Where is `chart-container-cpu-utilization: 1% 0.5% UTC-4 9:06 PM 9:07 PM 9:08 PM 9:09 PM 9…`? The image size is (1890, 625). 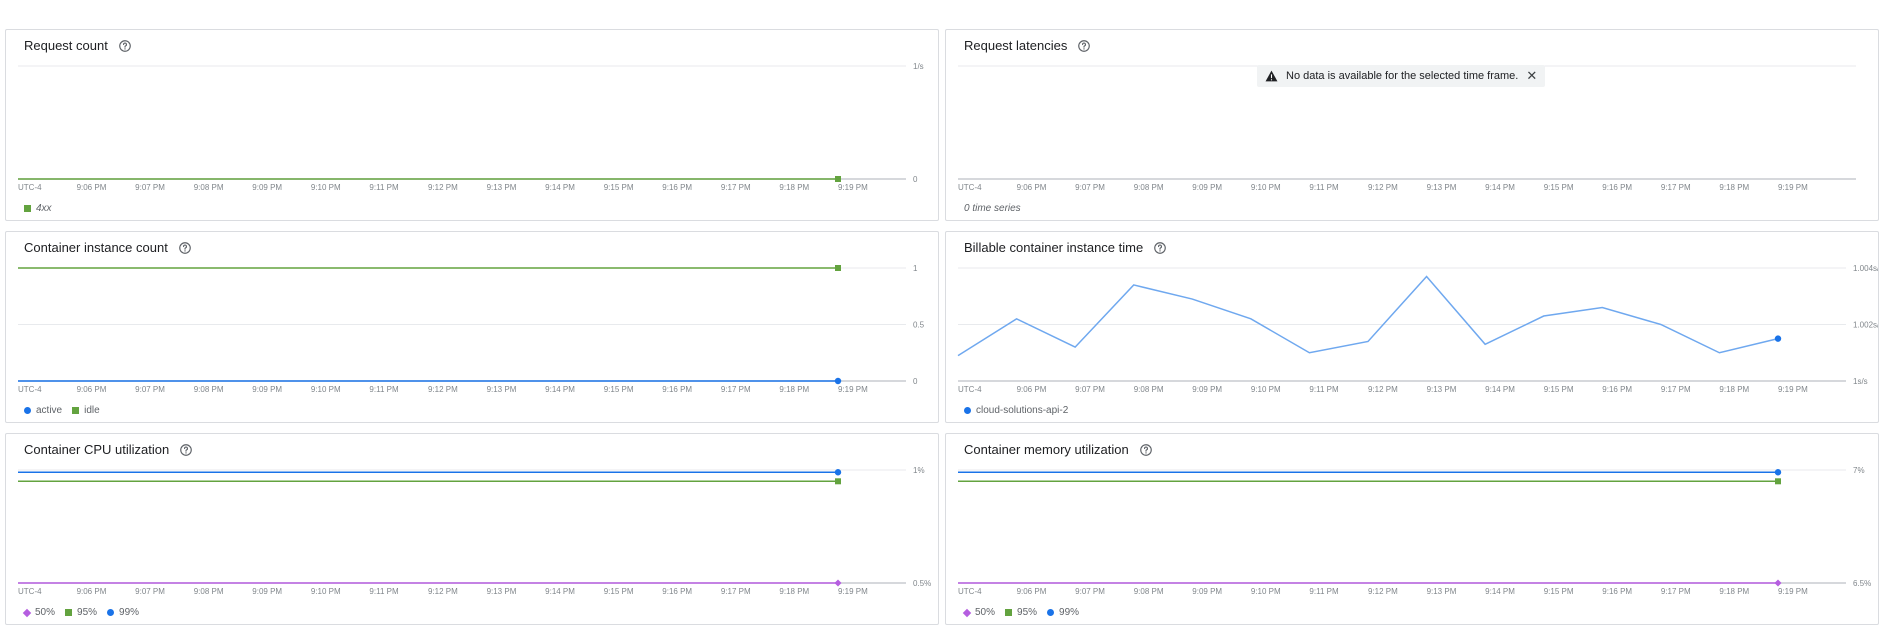 chart-container-cpu-utilization: 1% 0.5% UTC-4 9:06 PM 9:07 PM 9:08 PM 9:09 PM 9… is located at coordinates (474, 531).